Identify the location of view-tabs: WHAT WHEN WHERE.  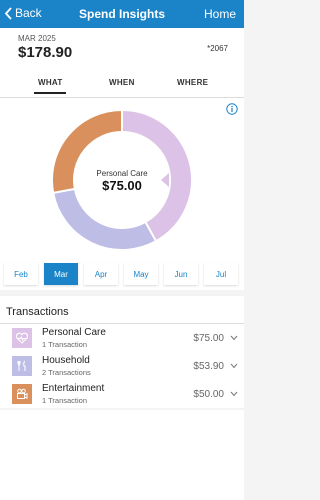
(122, 85).